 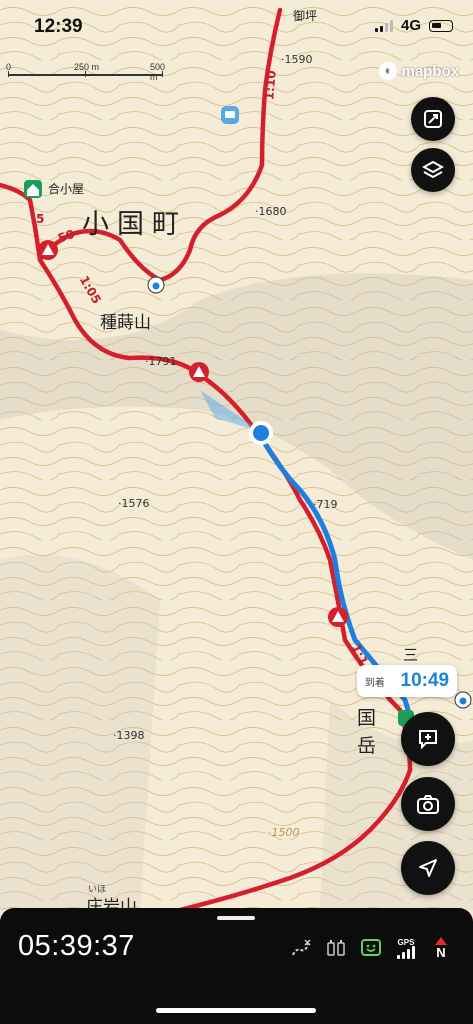 What do you see at coordinates (366, 746) in the screenshot?
I see `peak-label: 岳` at bounding box center [366, 746].